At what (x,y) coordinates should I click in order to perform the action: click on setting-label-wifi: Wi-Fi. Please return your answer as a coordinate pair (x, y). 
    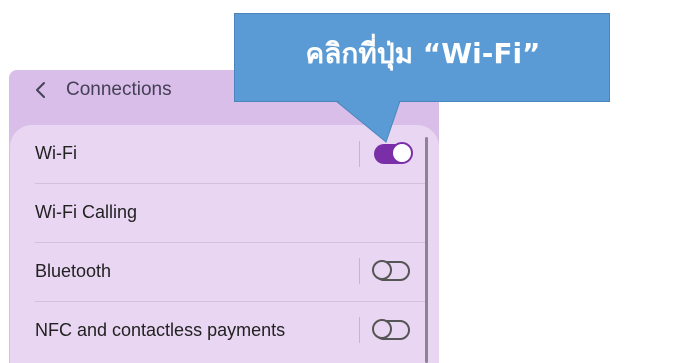
    Looking at the image, I should click on (56, 153).